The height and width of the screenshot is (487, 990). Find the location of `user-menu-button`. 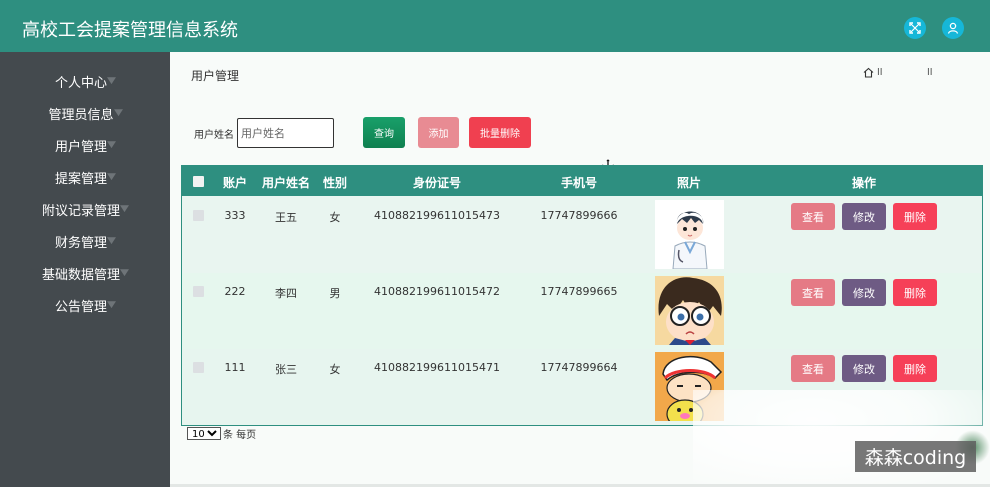

user-menu-button is located at coordinates (953, 28).